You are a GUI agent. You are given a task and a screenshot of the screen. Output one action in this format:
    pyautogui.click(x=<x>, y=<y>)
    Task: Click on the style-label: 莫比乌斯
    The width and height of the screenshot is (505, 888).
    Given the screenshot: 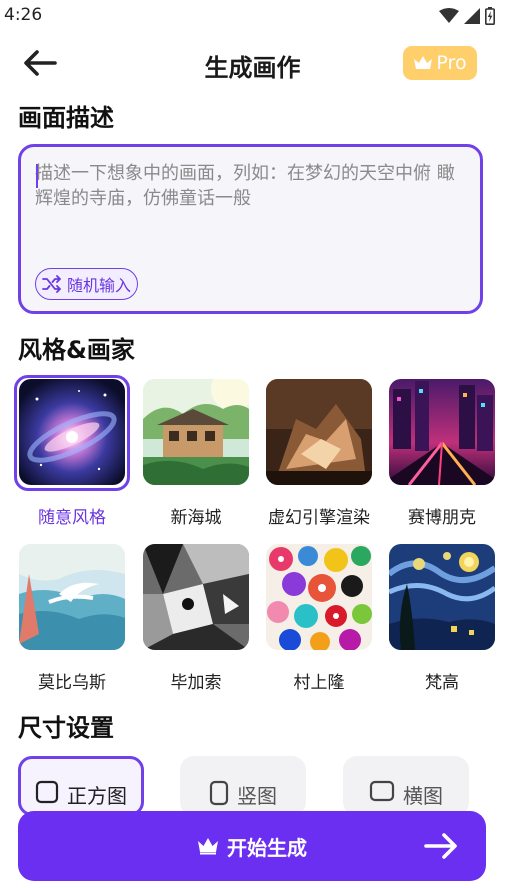 What is the action you would take?
    pyautogui.click(x=72, y=683)
    